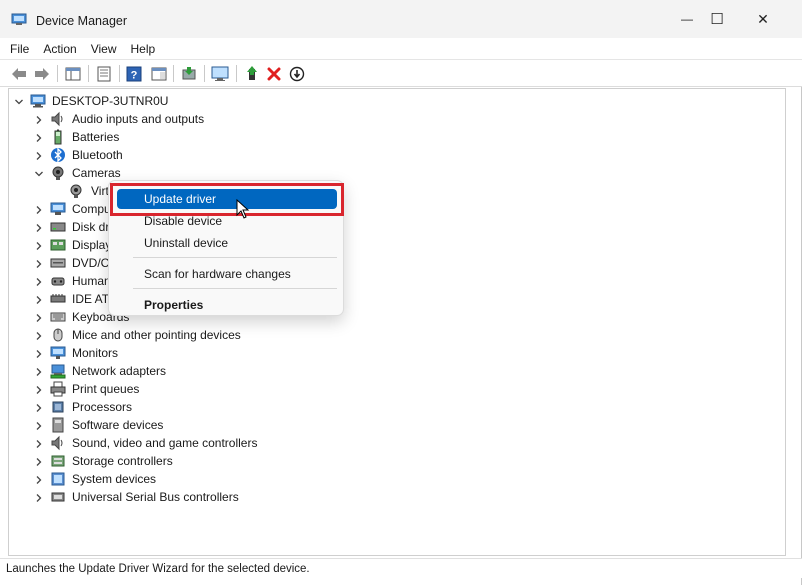 Image resolution: width=802 pixels, height=585 pixels. Describe the element at coordinates (58, 425) in the screenshot. I see `software-device-icon` at that location.